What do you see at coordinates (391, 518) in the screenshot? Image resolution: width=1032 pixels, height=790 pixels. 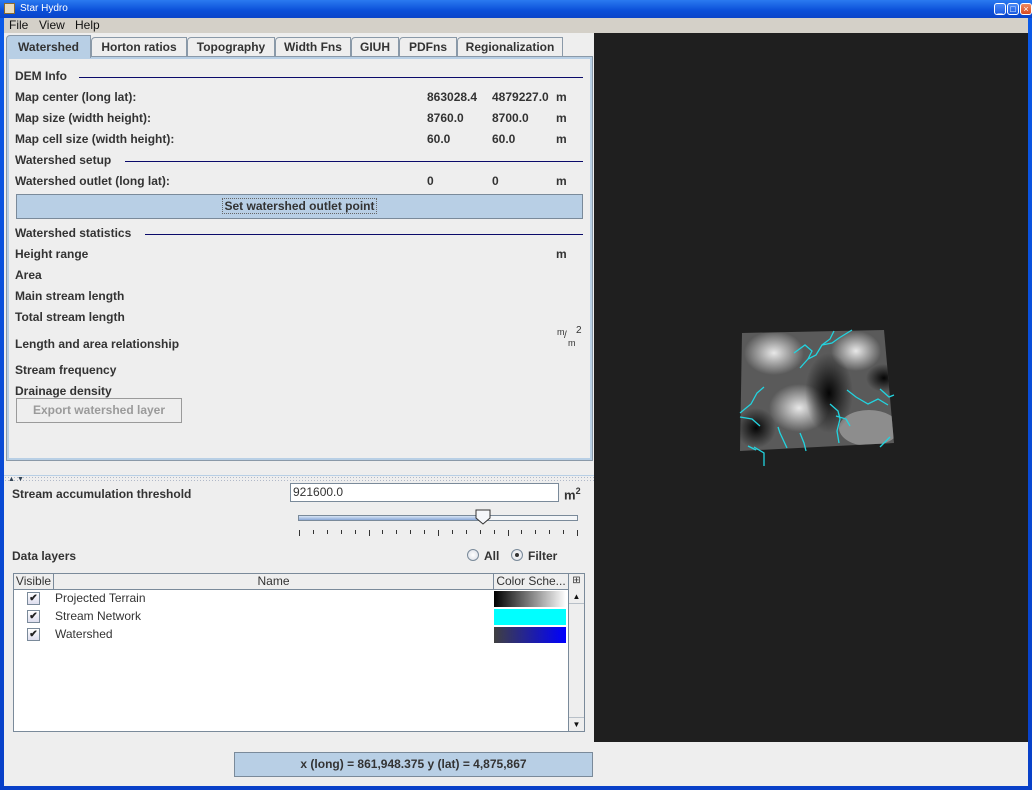 I see `slider-fill` at bounding box center [391, 518].